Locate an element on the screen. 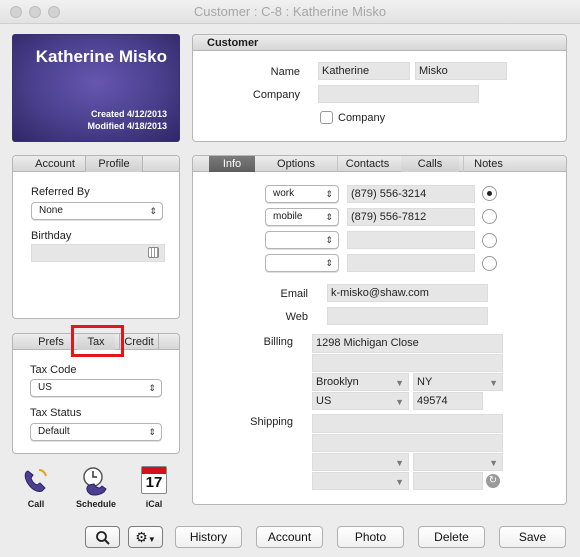  tab-contacts: Contacts is located at coordinates (367, 164).